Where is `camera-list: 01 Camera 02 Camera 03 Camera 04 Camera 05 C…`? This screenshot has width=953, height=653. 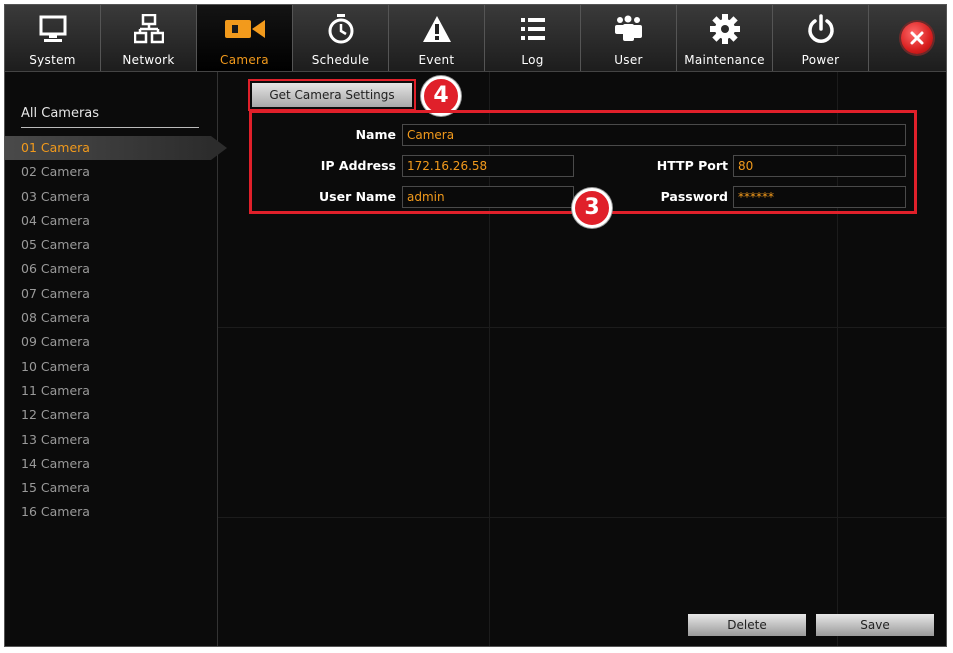 camera-list: 01 Camera 02 Camera 03 Camera 04 Camera 05 C… is located at coordinates (116, 330).